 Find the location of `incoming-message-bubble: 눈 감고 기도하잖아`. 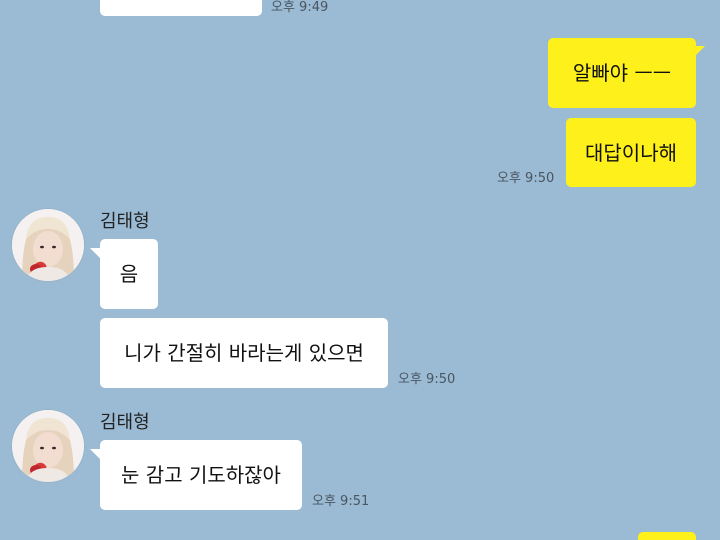

incoming-message-bubble: 눈 감고 기도하잖아 is located at coordinates (201, 475).